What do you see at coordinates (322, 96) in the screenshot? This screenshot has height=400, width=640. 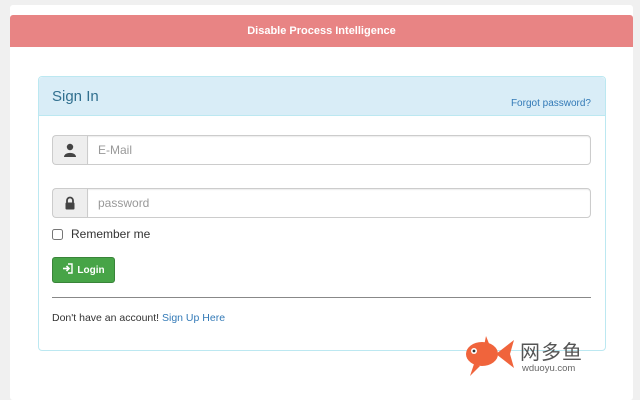 I see `panel-heading: Sign In Forgot password?` at bounding box center [322, 96].